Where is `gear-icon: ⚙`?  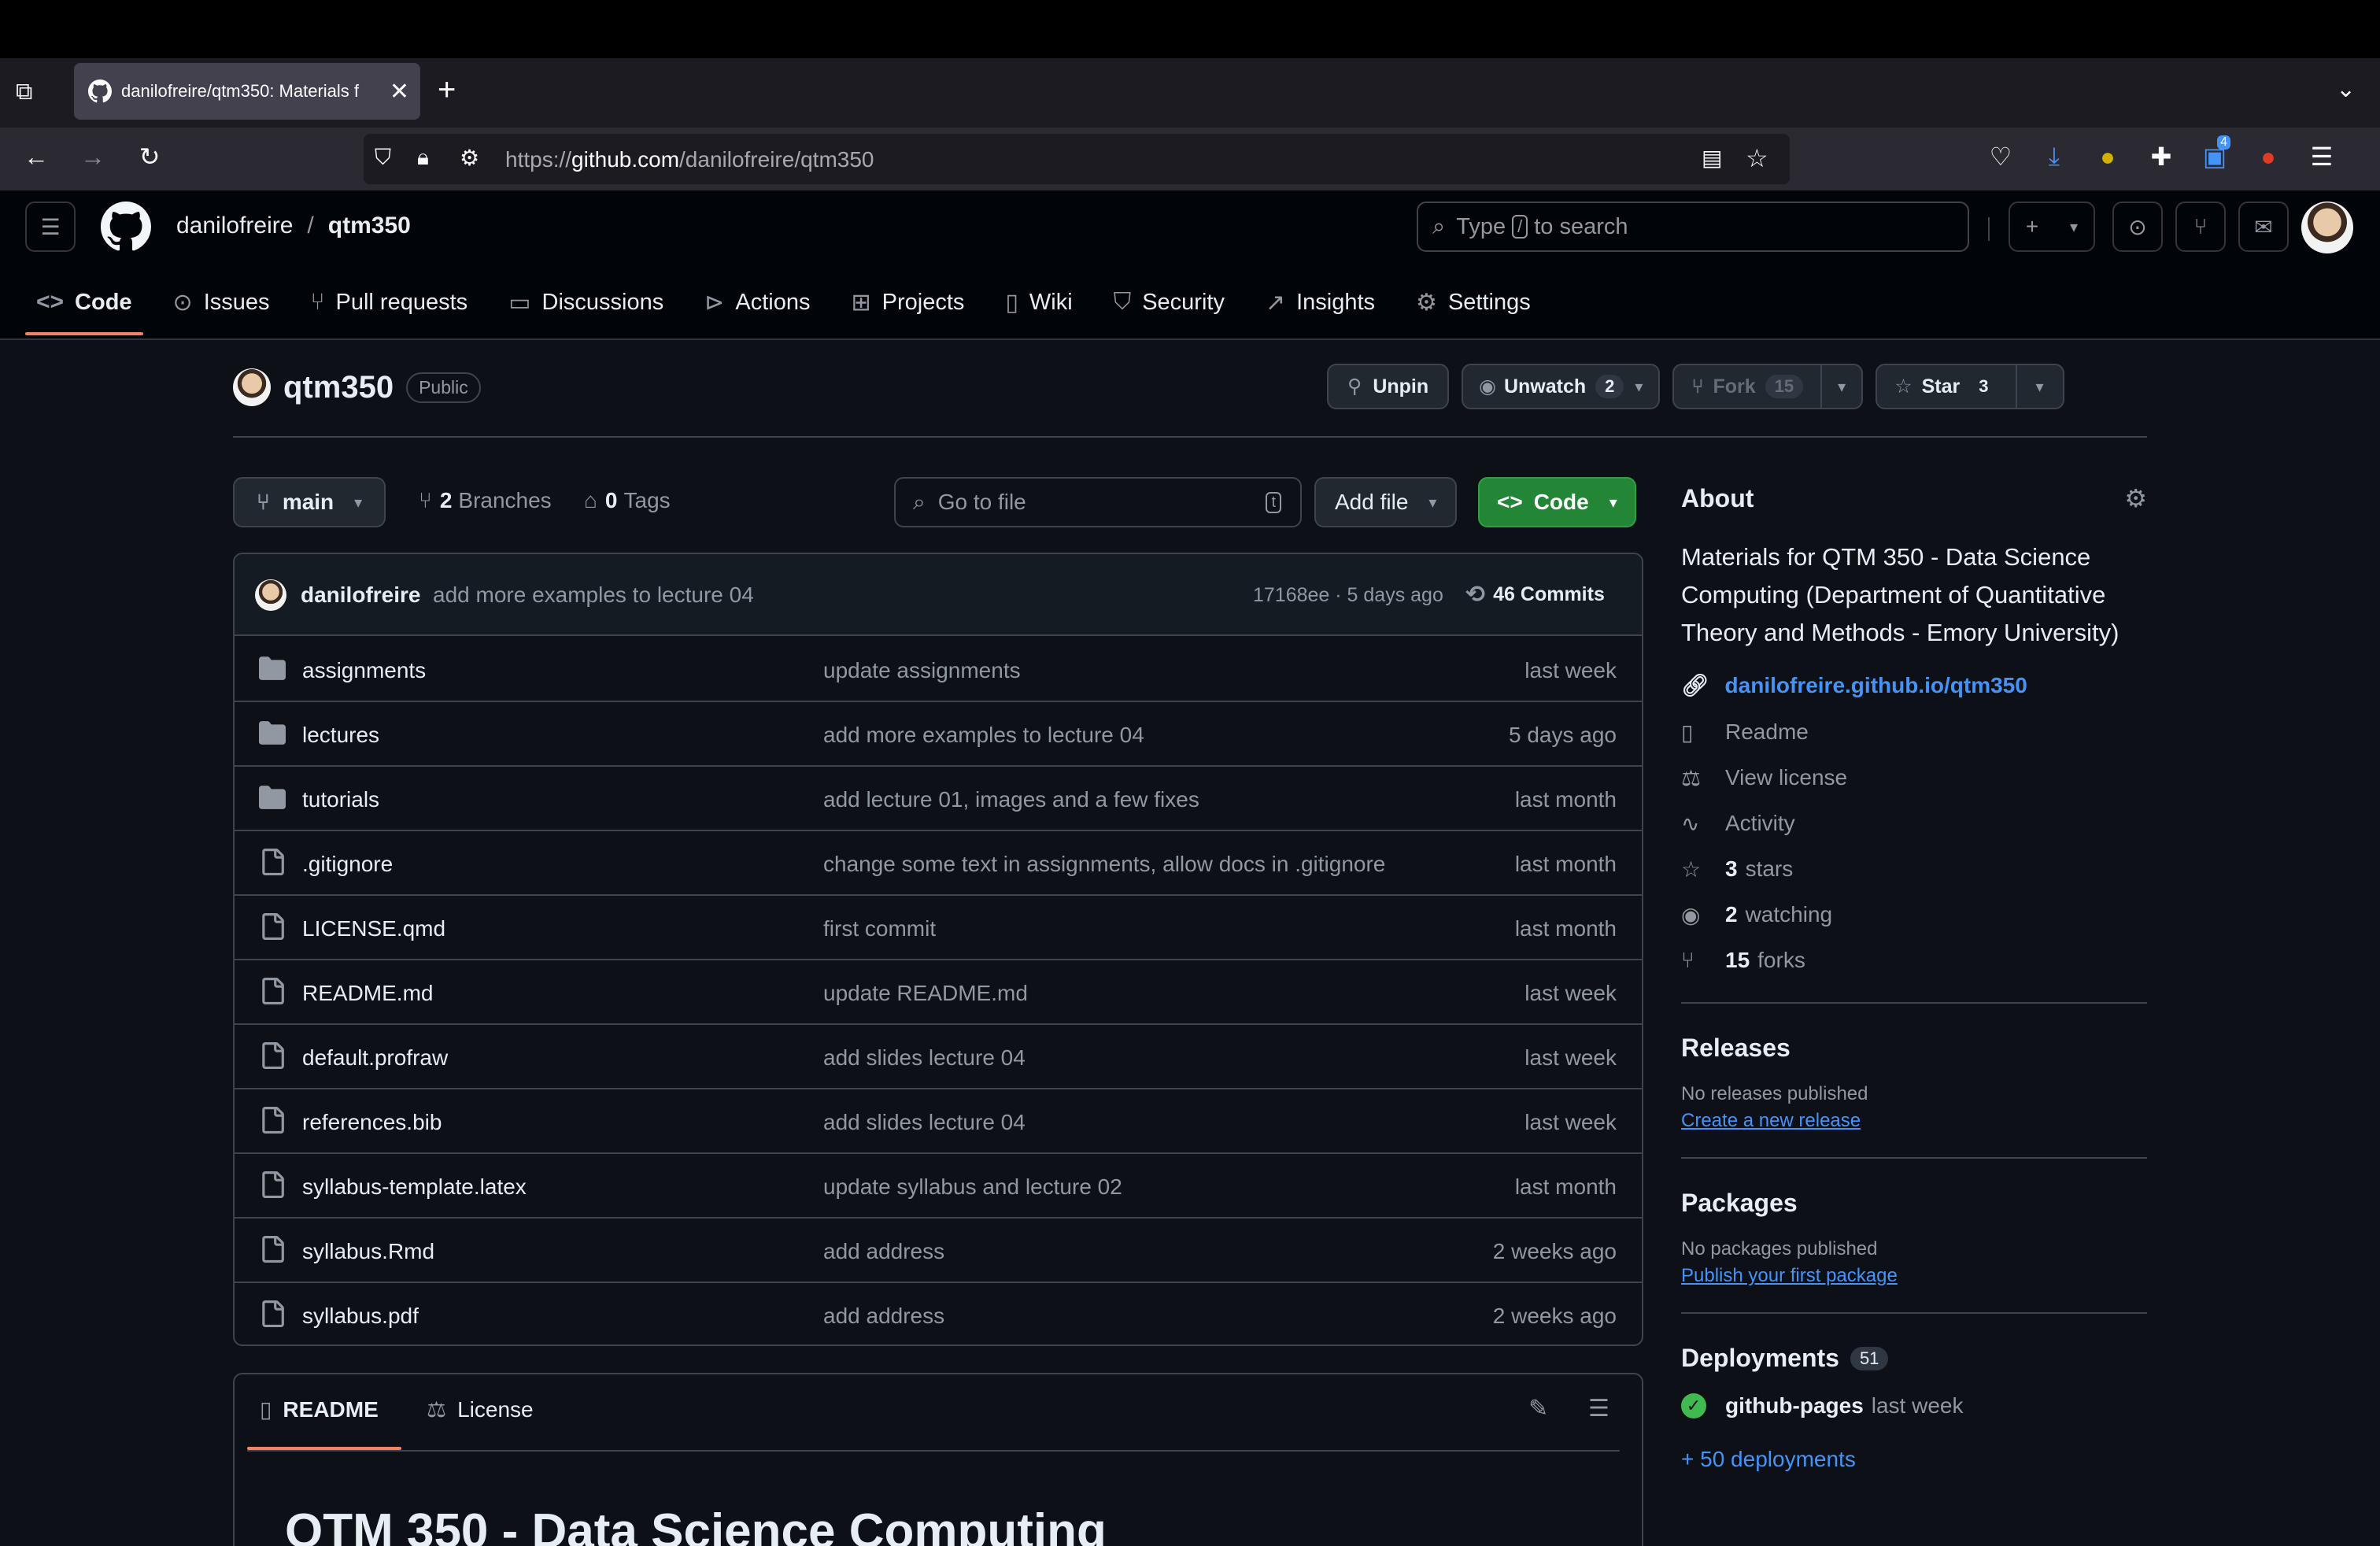 gear-icon: ⚙ is located at coordinates (2135, 498).